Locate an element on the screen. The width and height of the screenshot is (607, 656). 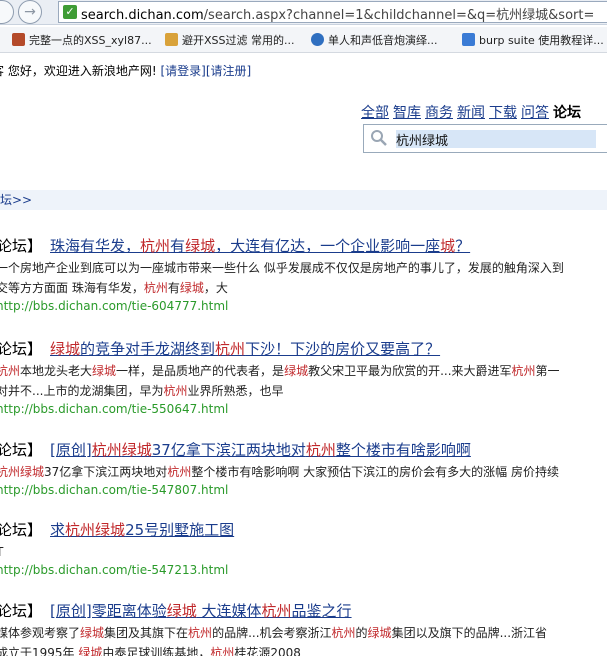
result-title-link: 求杭州绿城25号别墅施工图 is located at coordinates (142, 530).